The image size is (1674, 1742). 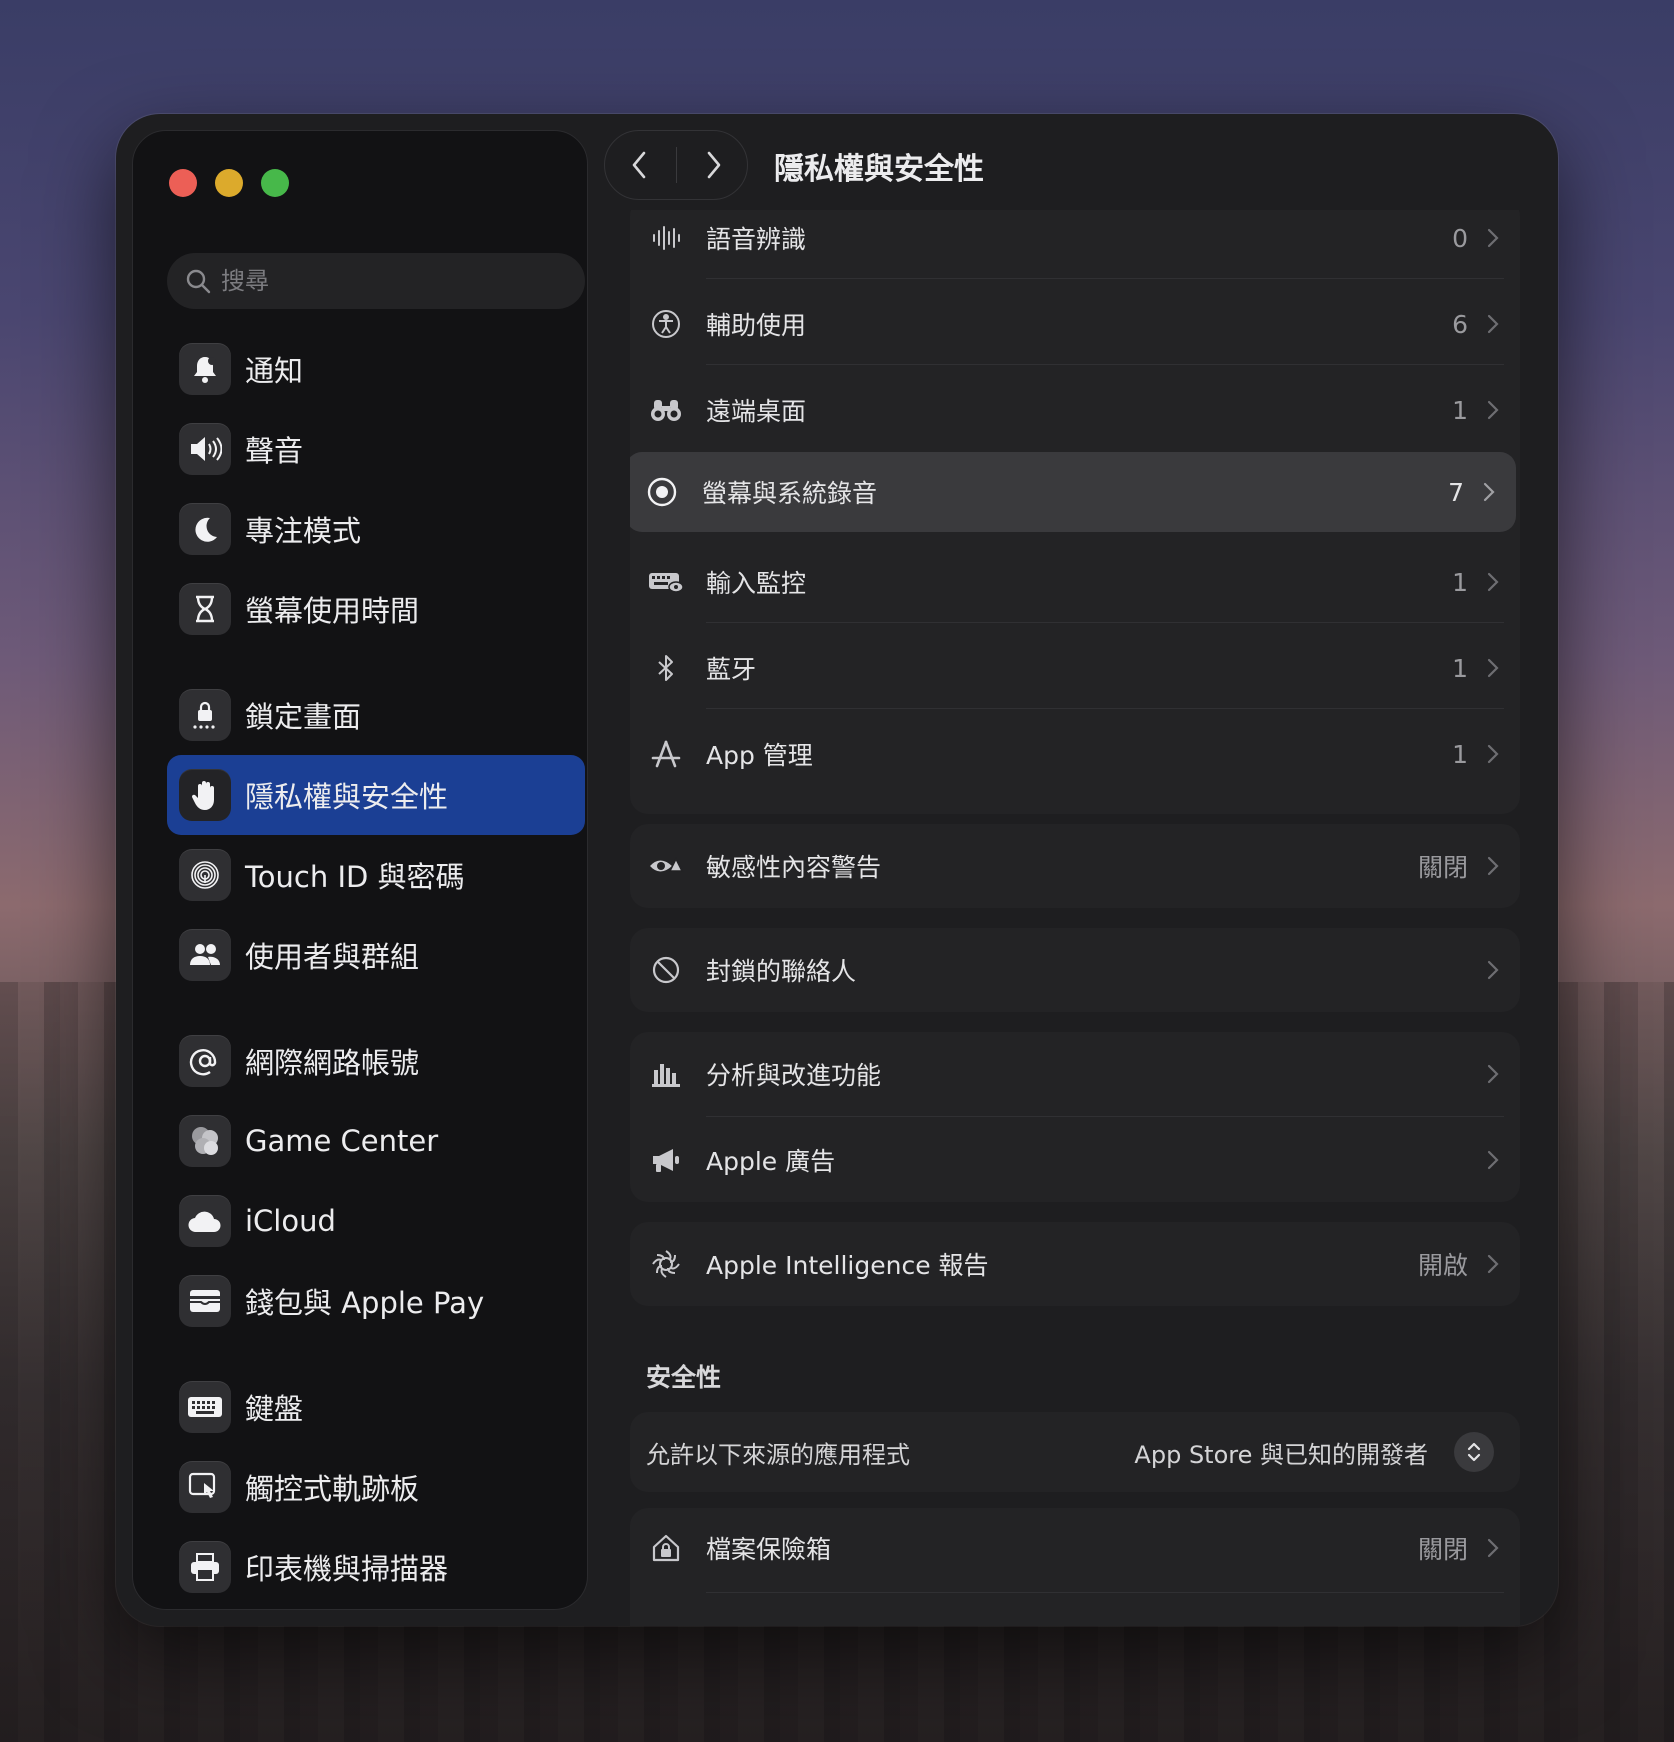 I want to click on row-label: Apple 廣告, so click(x=771, y=1161).